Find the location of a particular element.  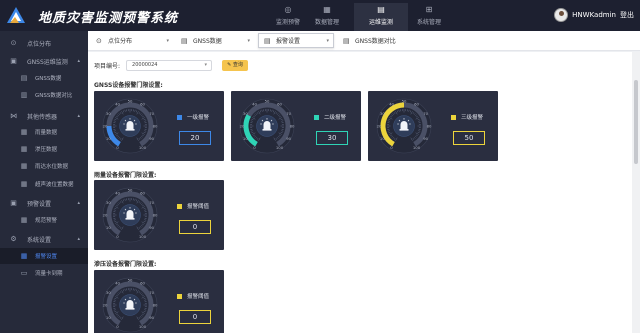

sidebar-item-radar-water-level: ▦ 雨达水位数据 is located at coordinates (44, 166).